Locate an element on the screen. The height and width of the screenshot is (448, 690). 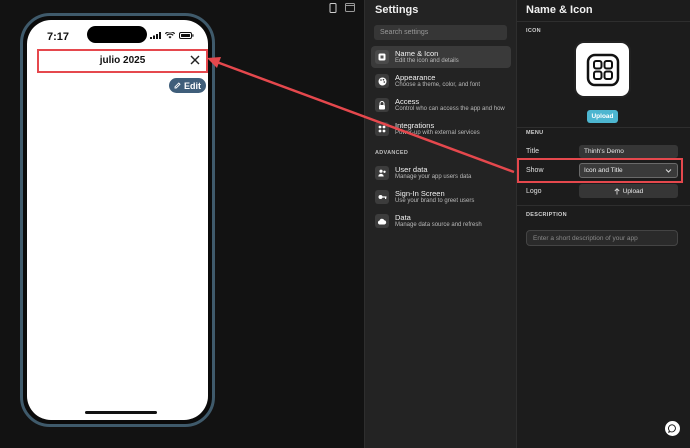
phone-view-icon is located at coordinates (333, 8).